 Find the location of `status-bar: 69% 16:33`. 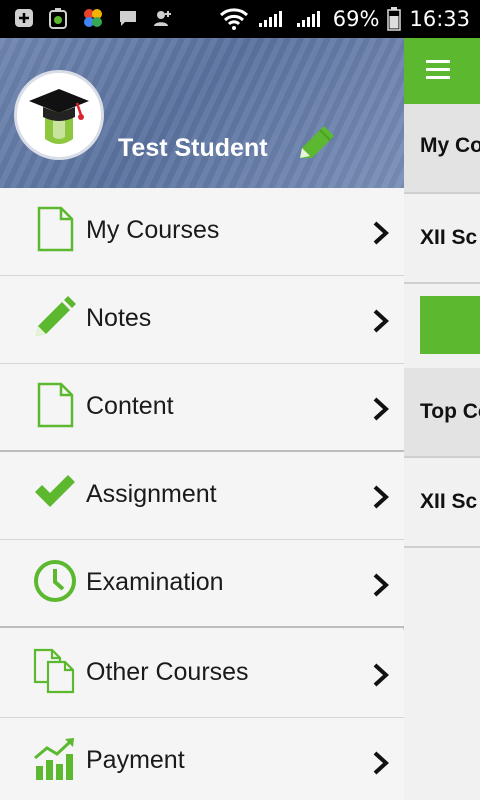

status-bar: 69% 16:33 is located at coordinates (240, 19).